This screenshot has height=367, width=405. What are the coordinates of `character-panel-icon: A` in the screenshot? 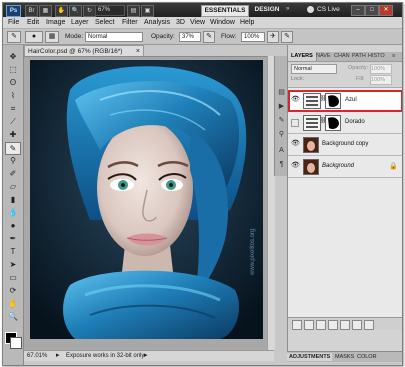 It's located at (281, 151).